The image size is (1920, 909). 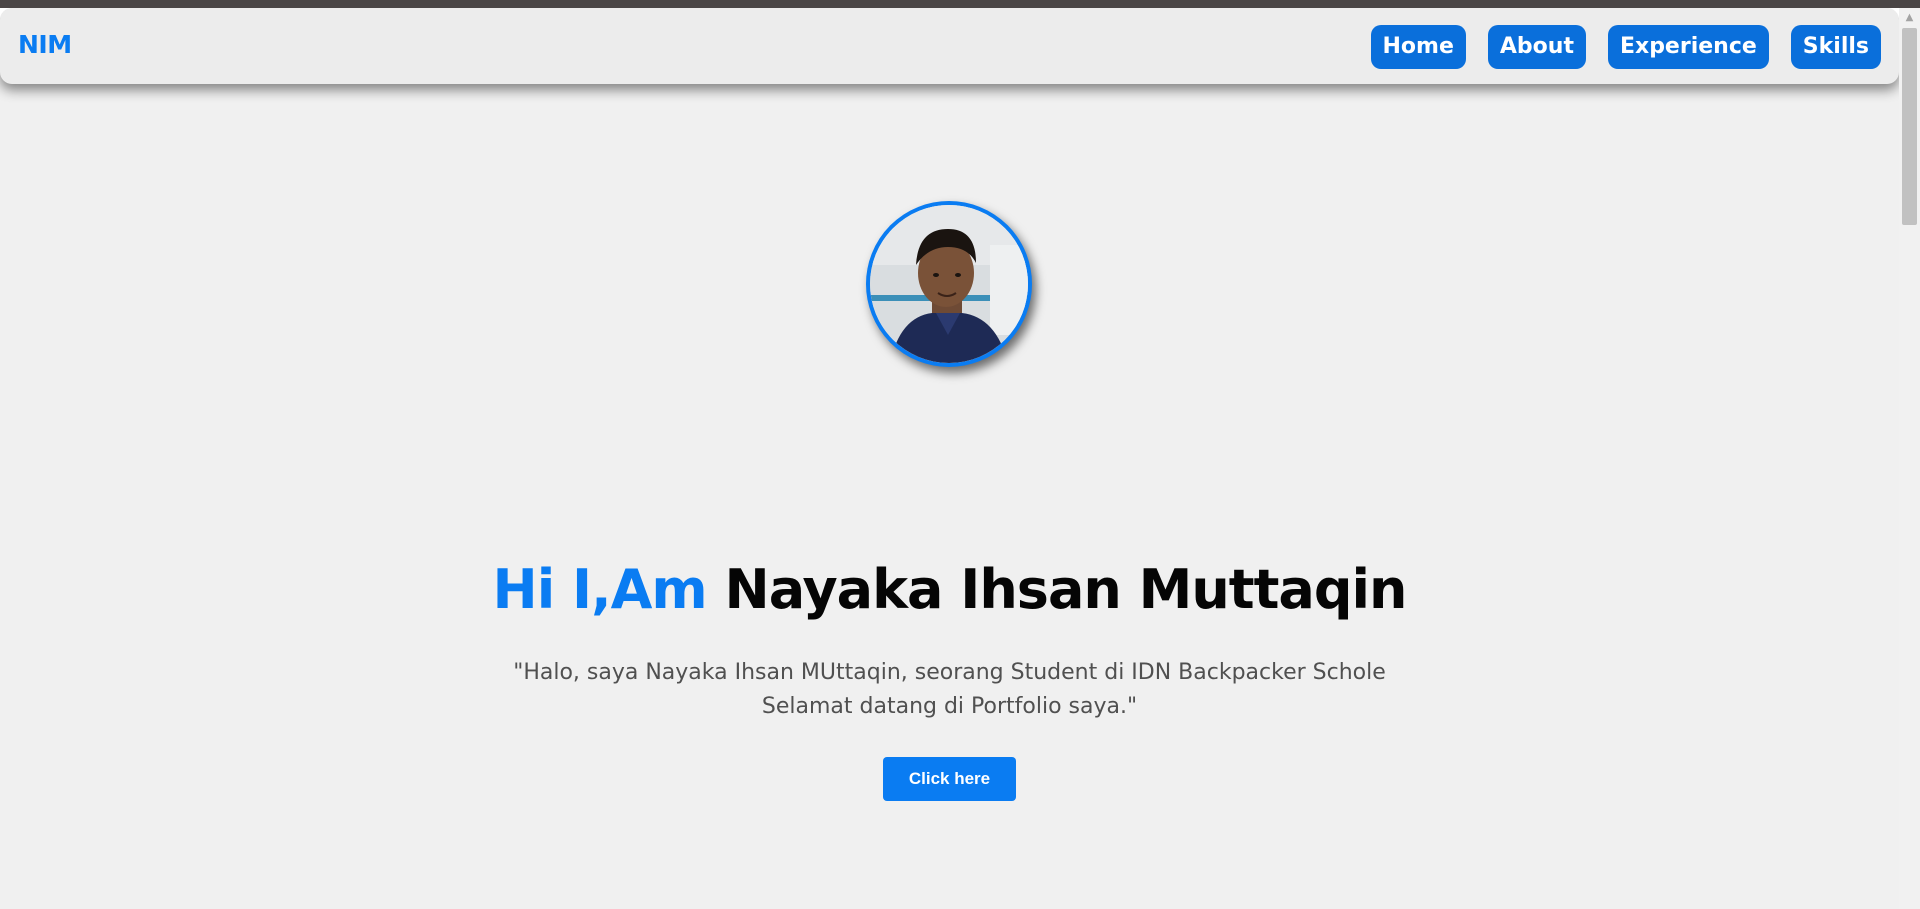 I want to click on scrollbar-thumb, so click(x=1909, y=126).